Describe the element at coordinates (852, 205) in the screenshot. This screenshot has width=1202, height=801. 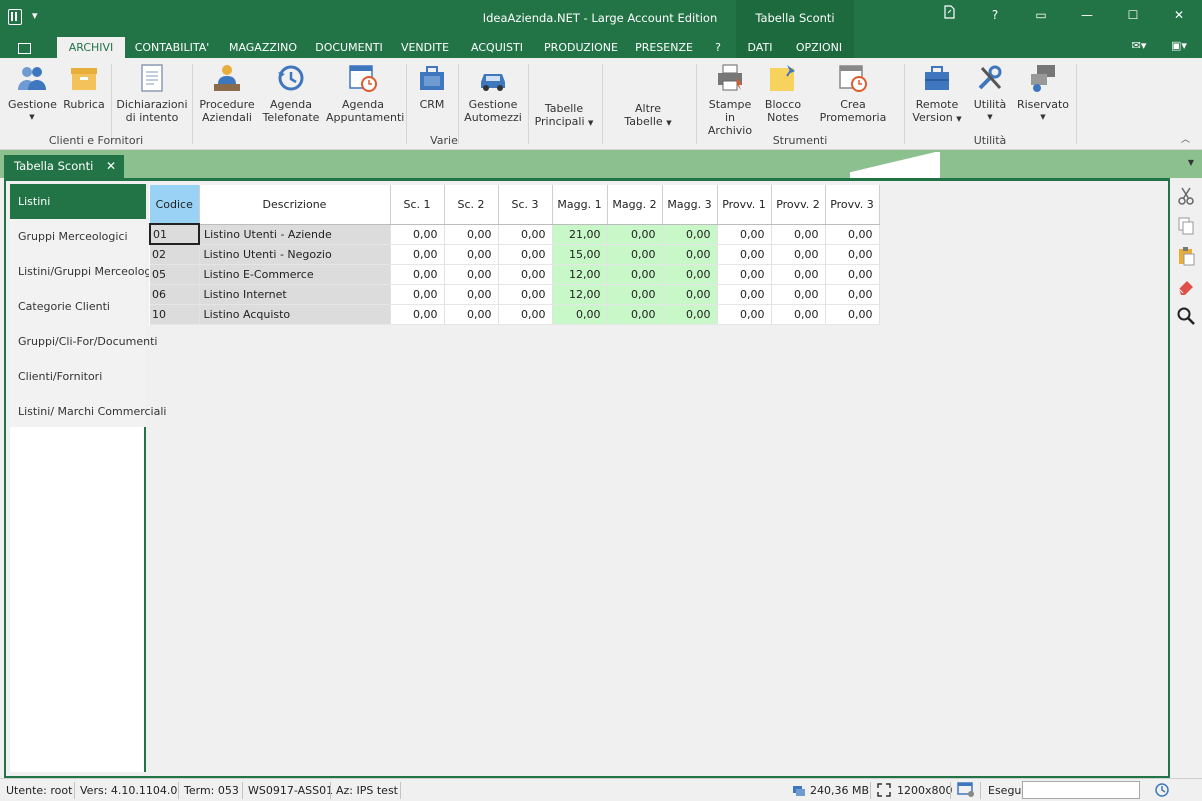
I see `column-header-provv3: Provv. 3` at that location.